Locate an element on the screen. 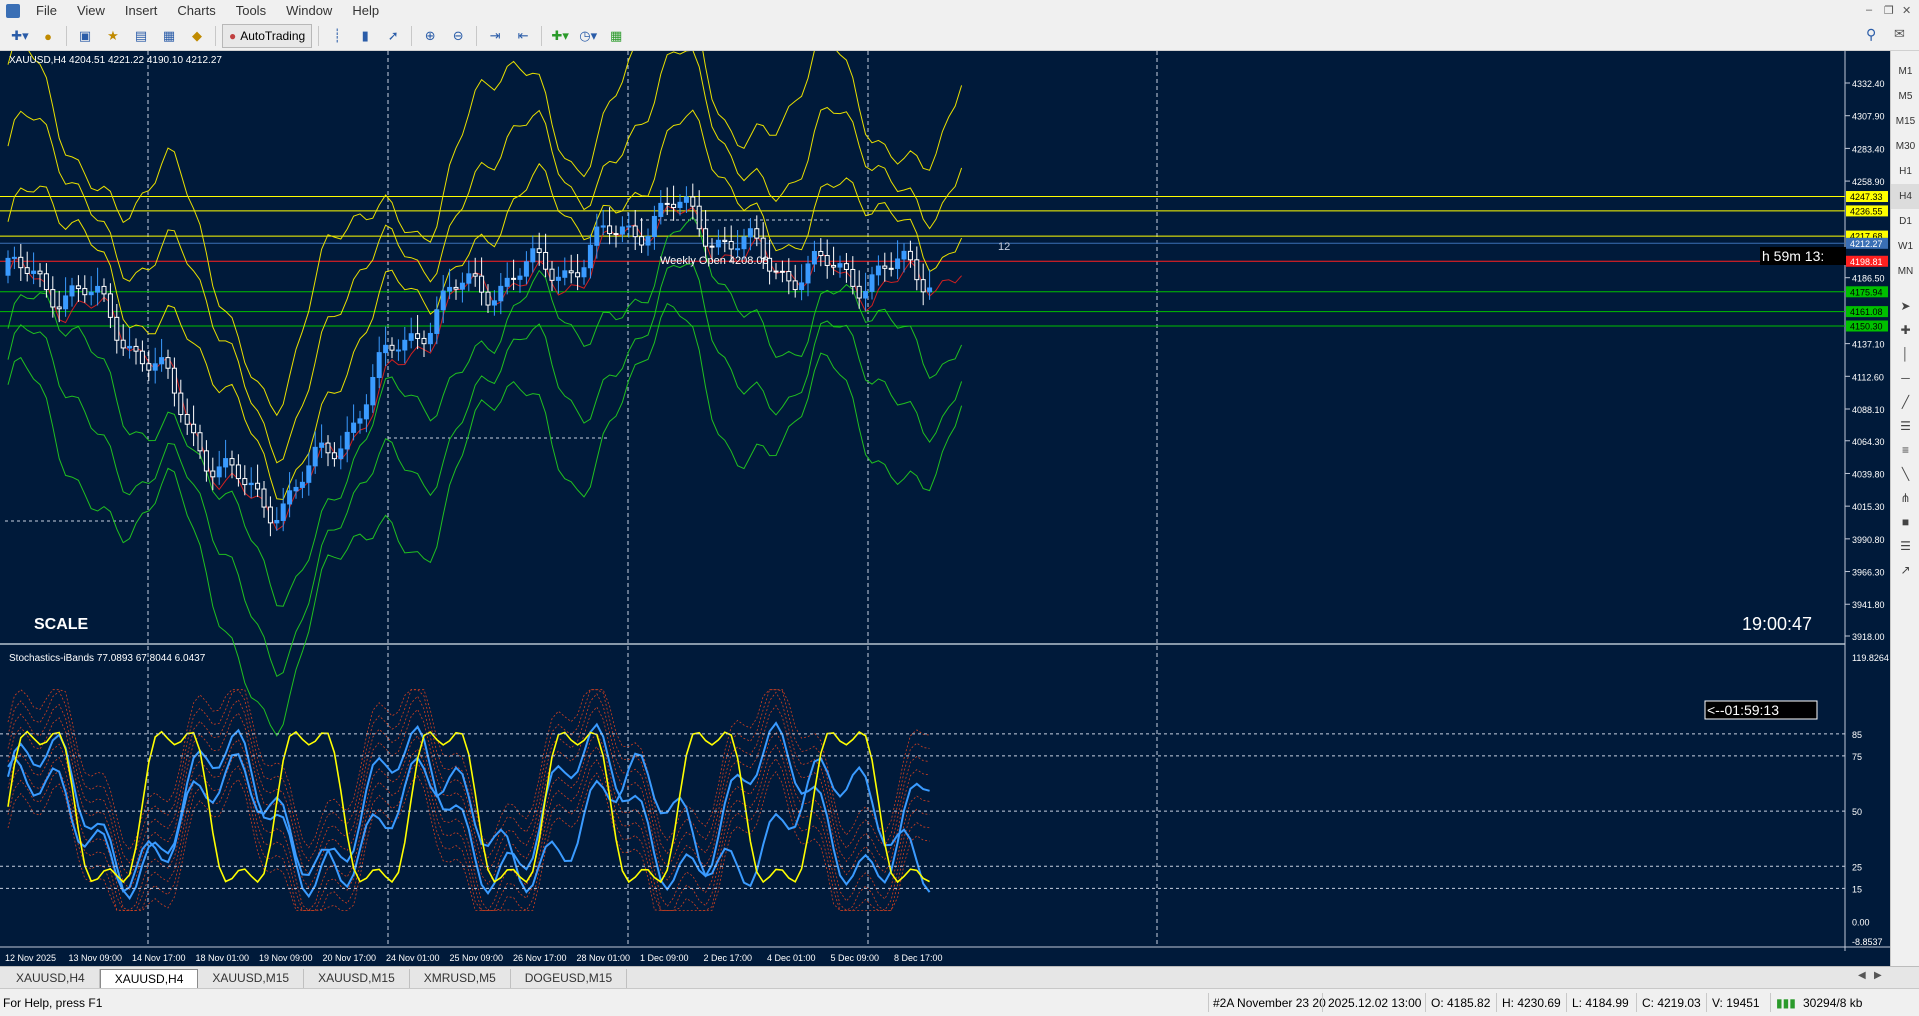 This screenshot has width=1919, height=1016. tab-scroll-left-icon: ◀ is located at coordinates (1862, 975).